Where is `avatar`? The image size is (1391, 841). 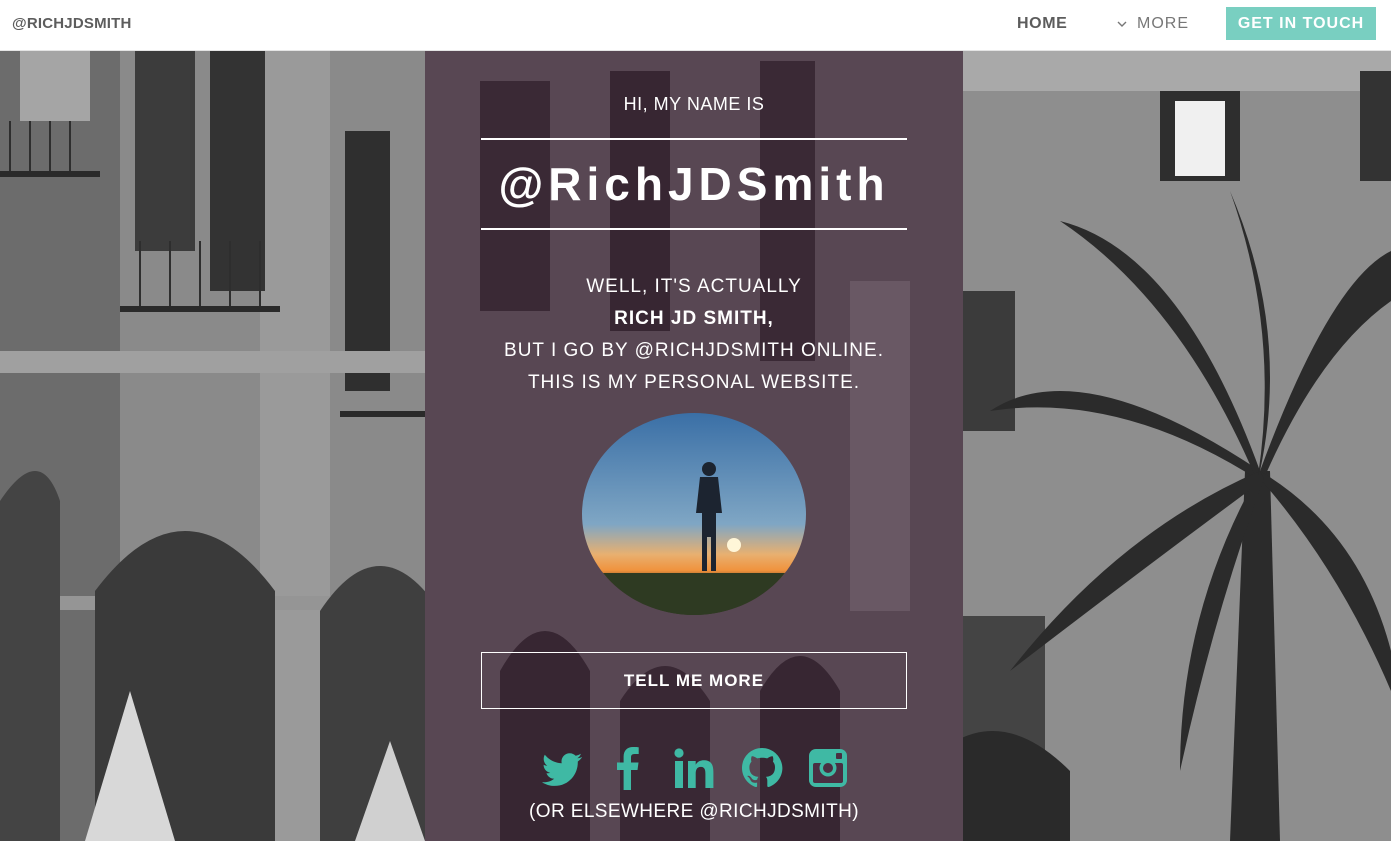
avatar is located at coordinates (694, 514).